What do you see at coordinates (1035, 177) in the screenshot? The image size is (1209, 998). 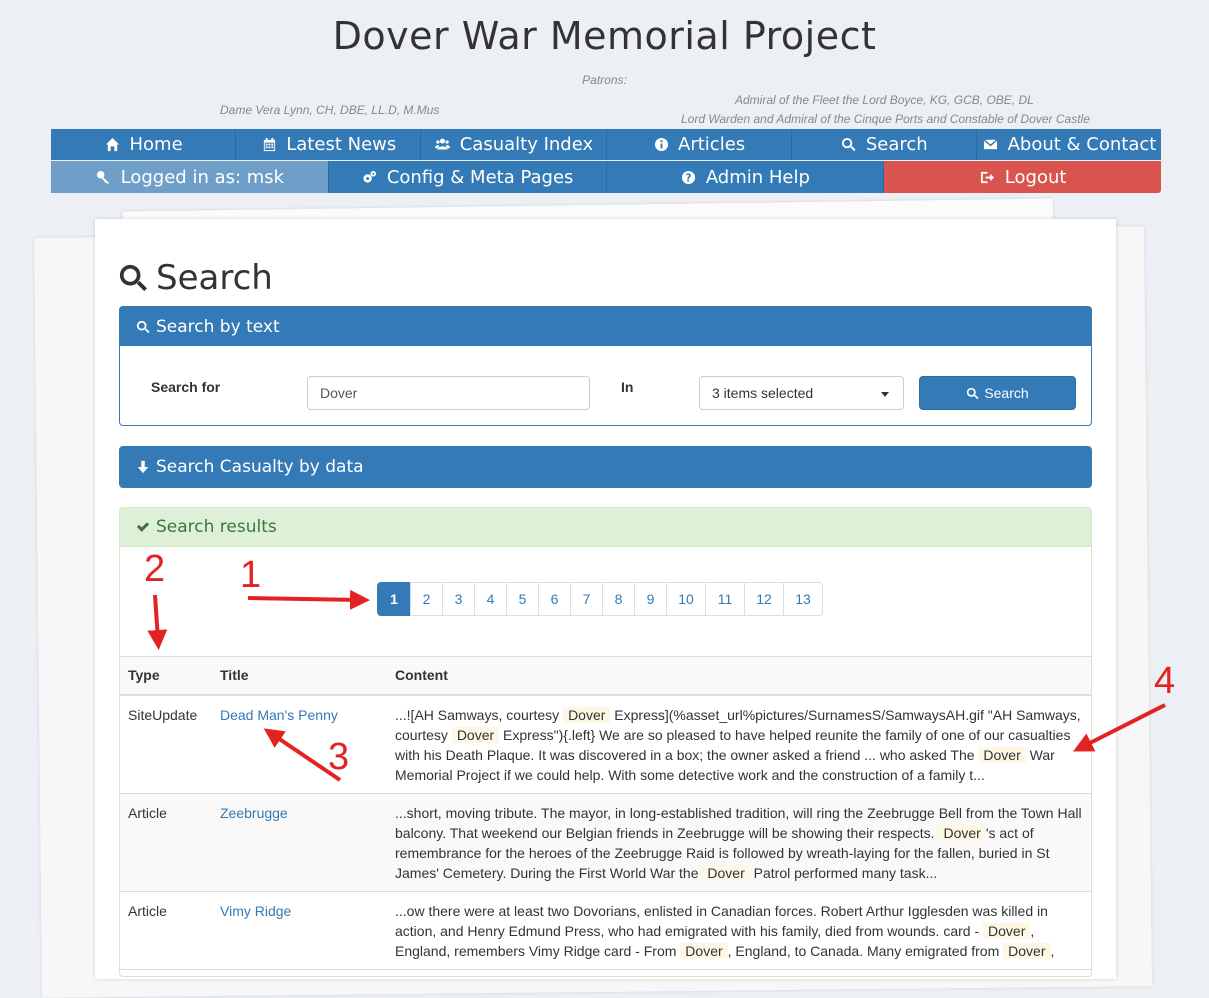 I see `nav-logout-label: Logout` at bounding box center [1035, 177].